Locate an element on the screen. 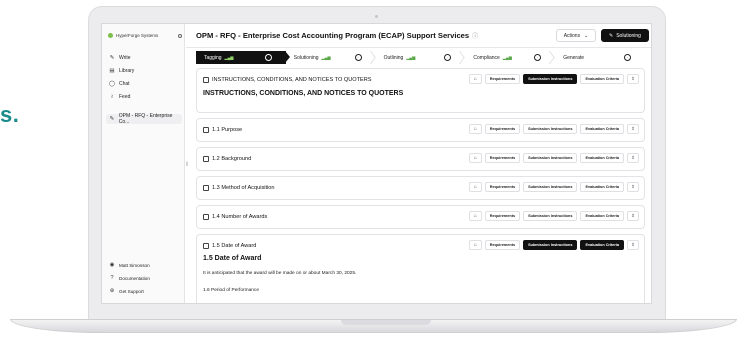 The height and width of the screenshot is (347, 747). sidebar-item-chat: ◯ Chat is located at coordinates (144, 84).